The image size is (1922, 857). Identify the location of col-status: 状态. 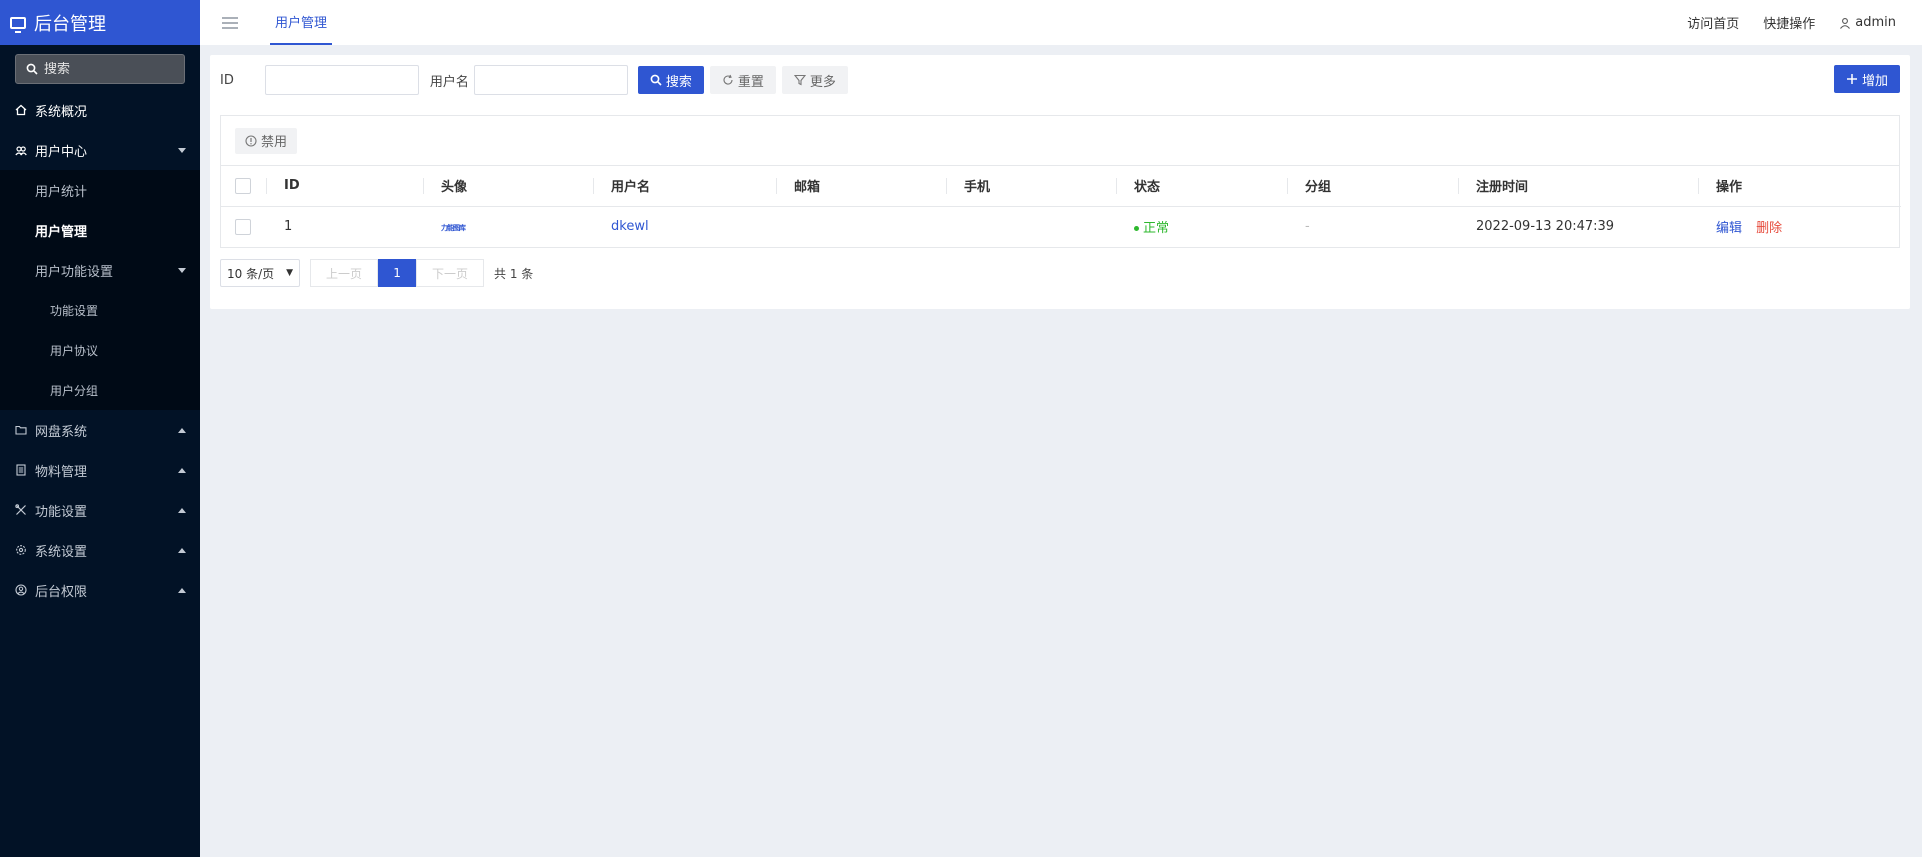
(1201, 186).